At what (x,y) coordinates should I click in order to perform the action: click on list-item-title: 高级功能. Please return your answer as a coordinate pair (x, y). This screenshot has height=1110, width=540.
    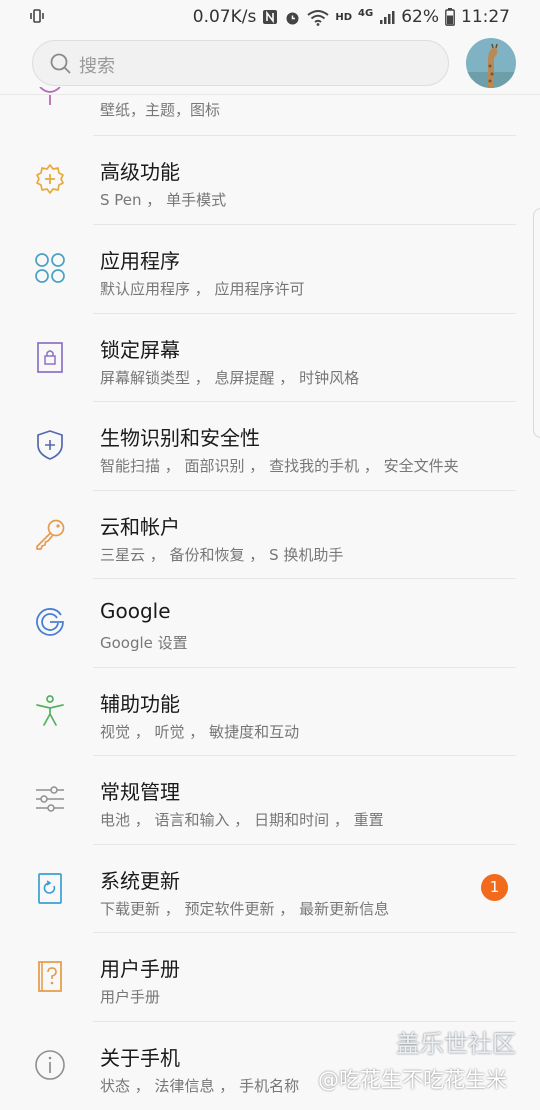
    Looking at the image, I should click on (140, 172).